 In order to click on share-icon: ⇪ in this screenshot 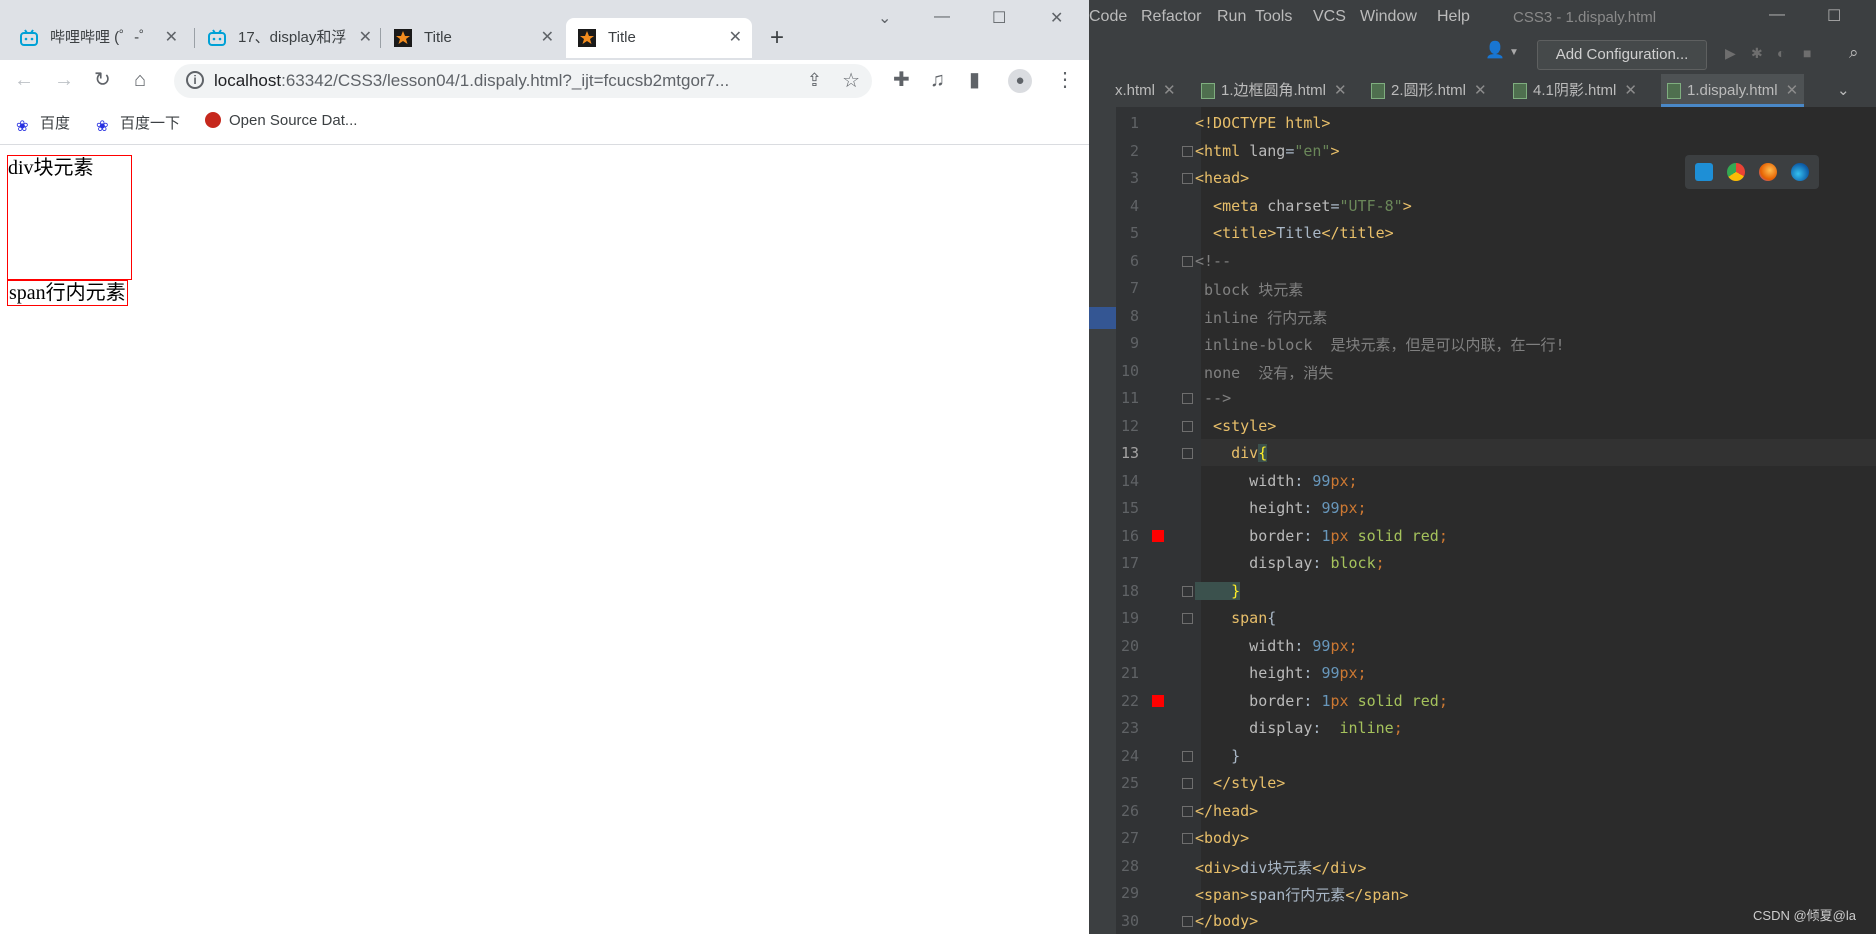, I will do `click(814, 80)`.